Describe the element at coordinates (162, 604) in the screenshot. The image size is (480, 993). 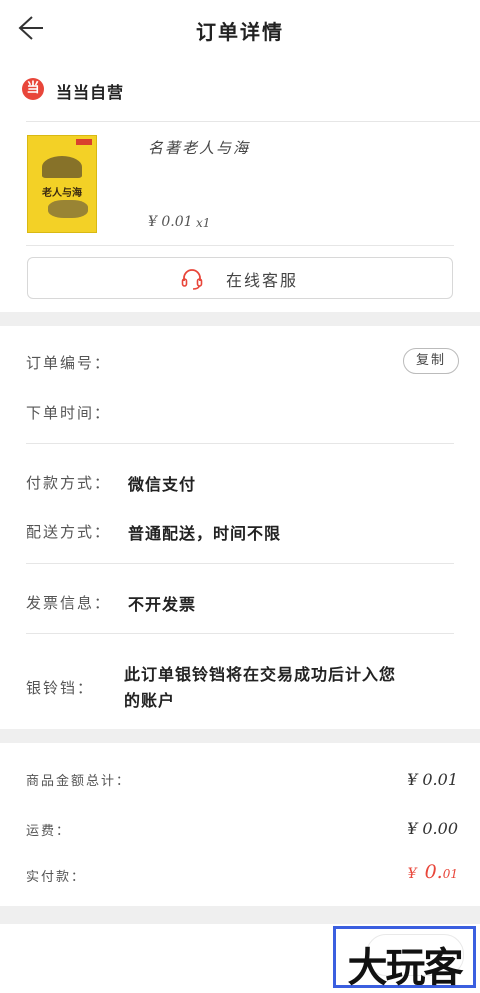
I see `invoice-value: 不开发票` at that location.